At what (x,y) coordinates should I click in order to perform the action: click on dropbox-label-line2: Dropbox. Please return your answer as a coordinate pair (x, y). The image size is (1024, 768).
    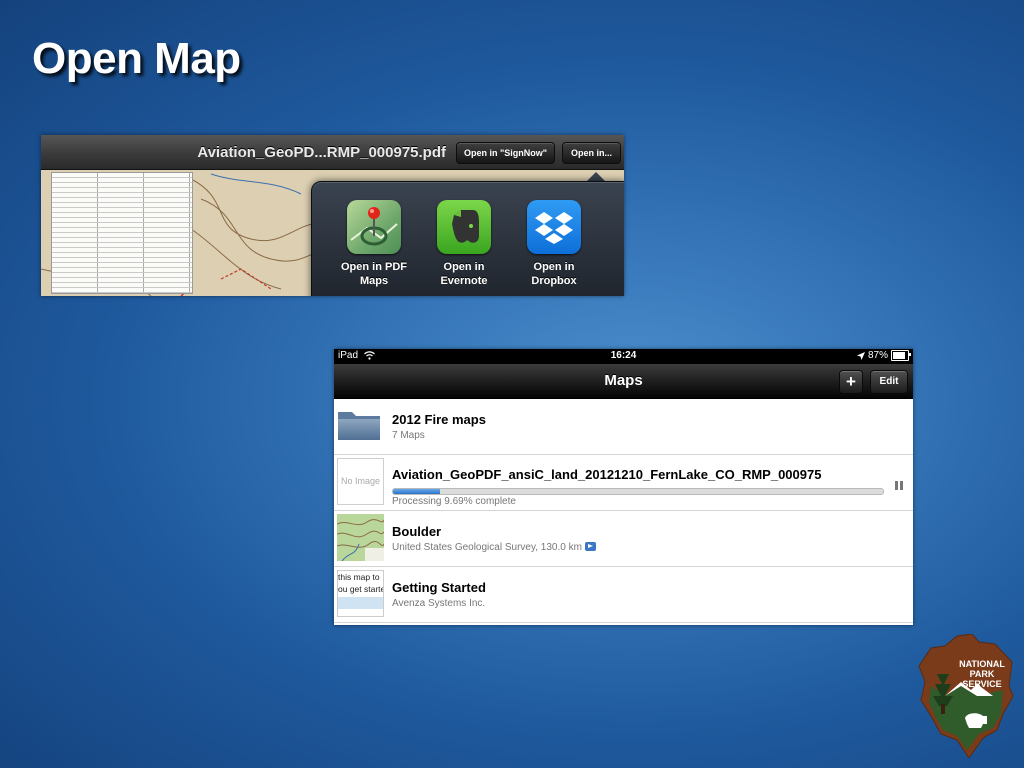
    Looking at the image, I should click on (554, 281).